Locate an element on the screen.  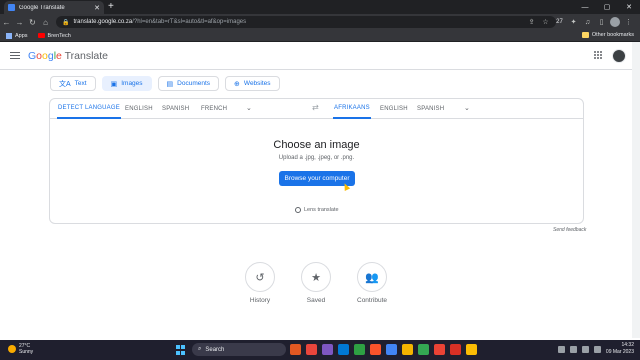
clock: 14:32 09 Mar 2023 is located at coordinates (620, 349).